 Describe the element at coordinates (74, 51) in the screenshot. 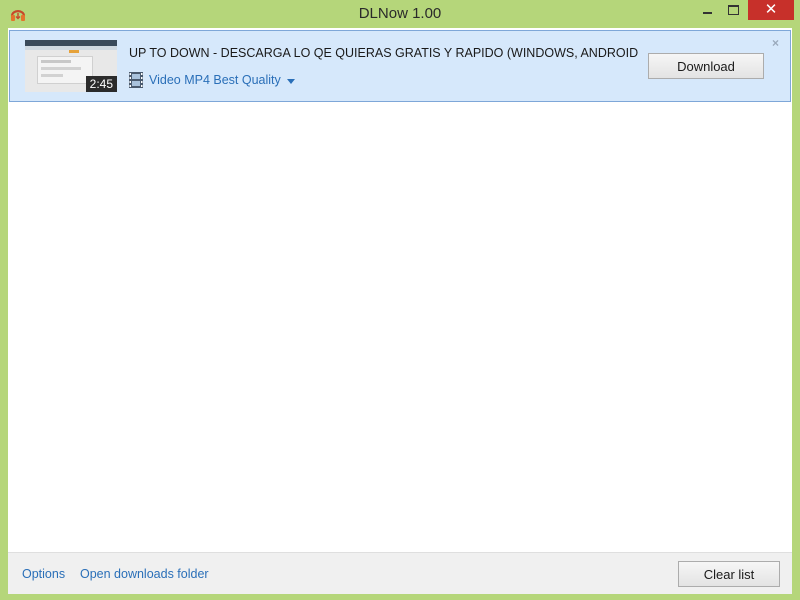

I see `thumbnail-accent` at that location.